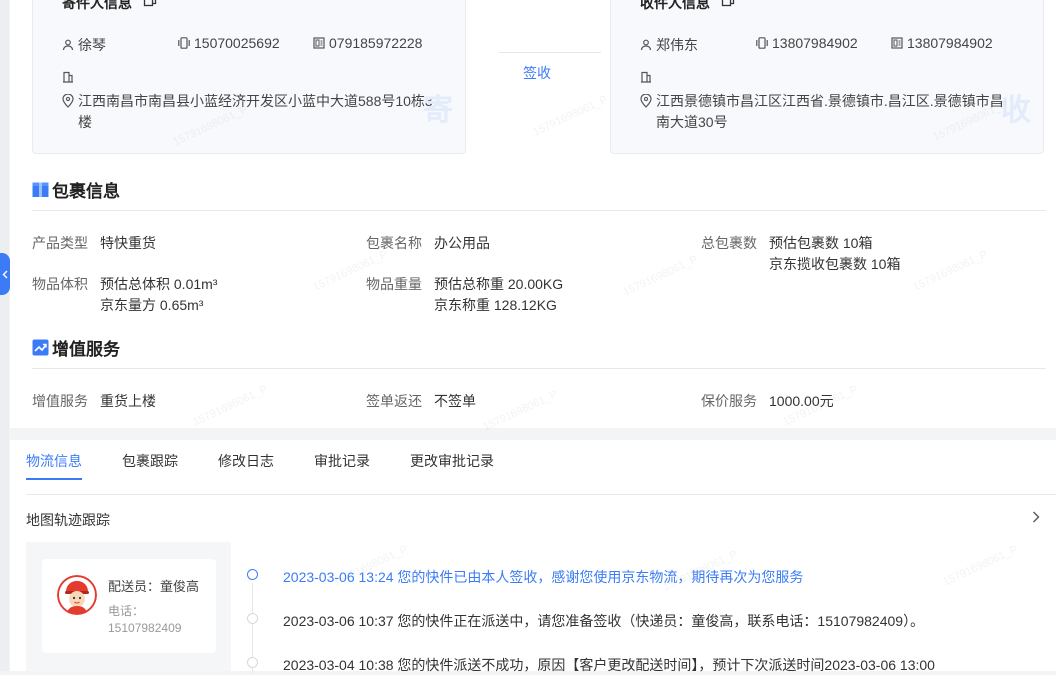 This screenshot has width=1056, height=675. I want to click on sender-address-row: 江西南昌市南昌县小蓝经济开发区小蓝中大道588号10栋3楼, so click(252, 112).